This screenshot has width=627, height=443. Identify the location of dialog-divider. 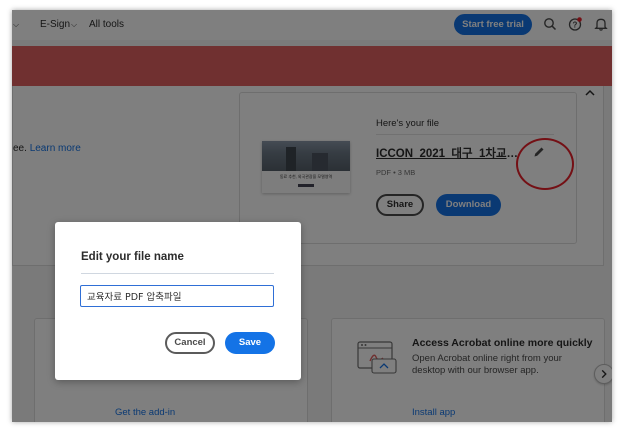
(177, 273).